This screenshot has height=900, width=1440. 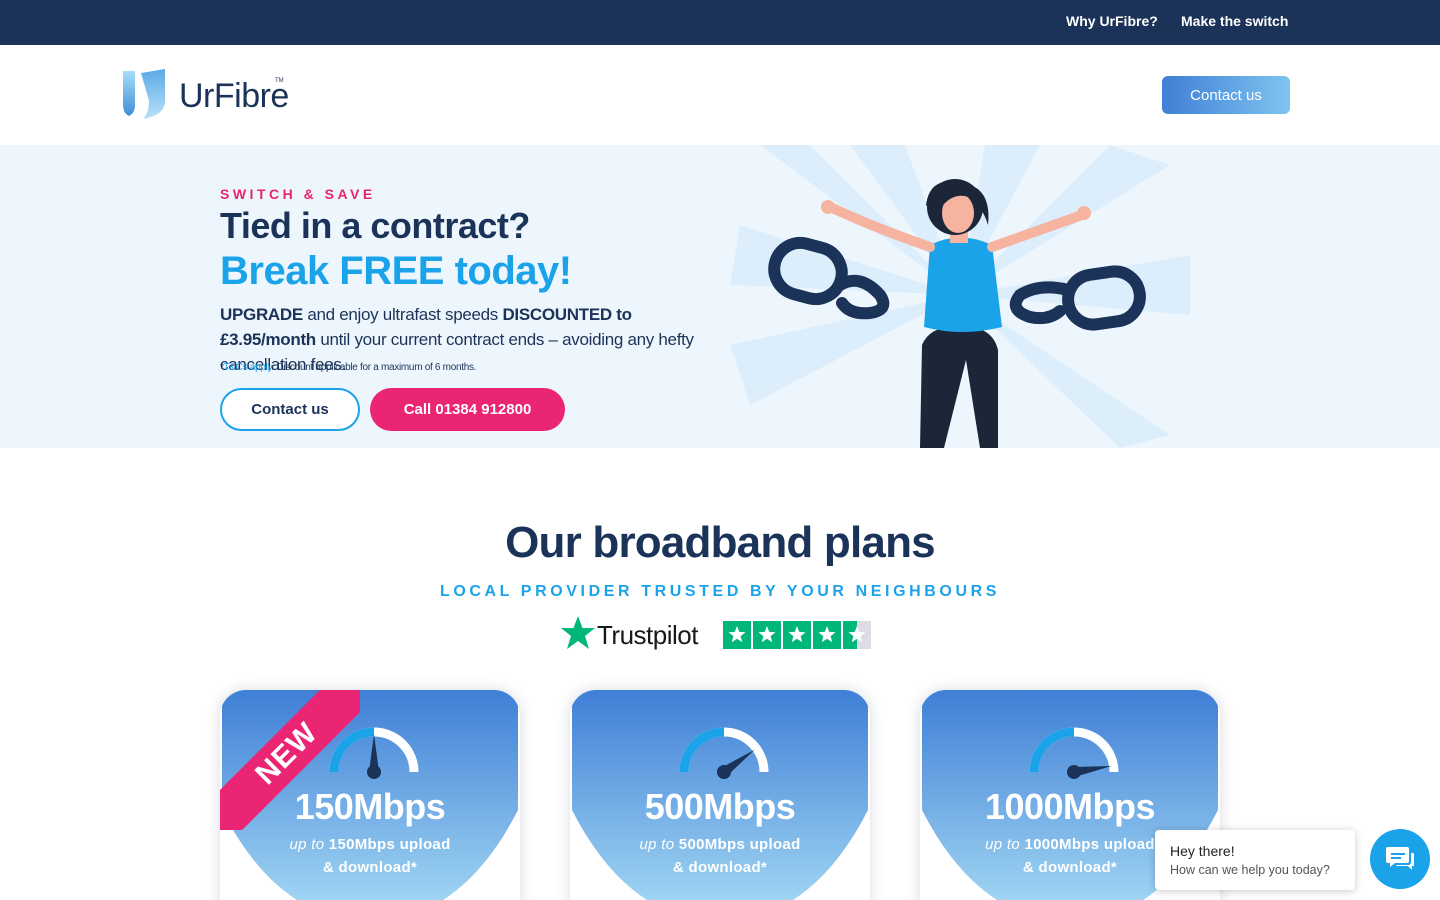 I want to click on trustpilot-rating: Trustpilot, so click(x=717, y=634).